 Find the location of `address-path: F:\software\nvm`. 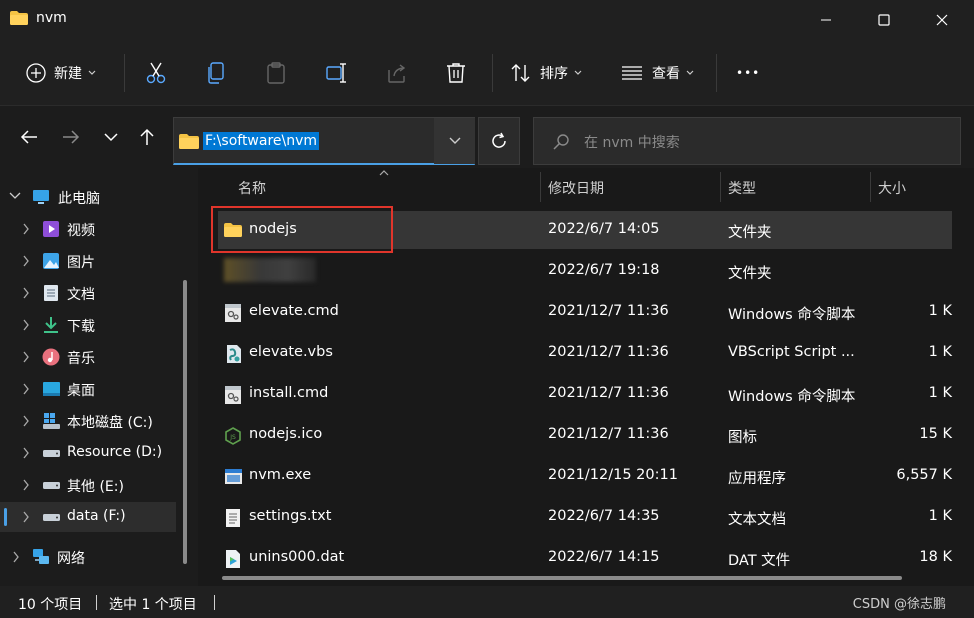

address-path: F:\software\nvm is located at coordinates (261, 141).